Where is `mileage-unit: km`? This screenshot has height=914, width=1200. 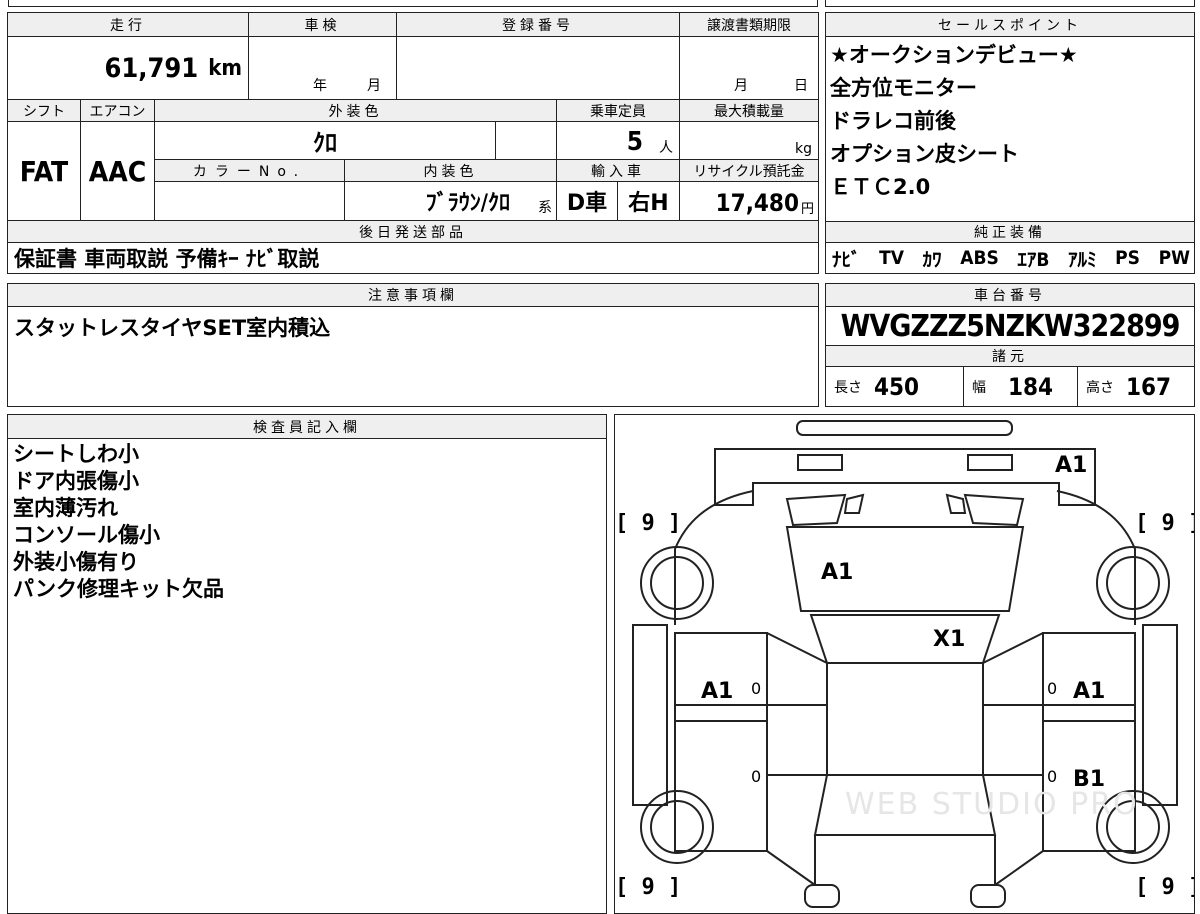 mileage-unit: km is located at coordinates (225, 68).